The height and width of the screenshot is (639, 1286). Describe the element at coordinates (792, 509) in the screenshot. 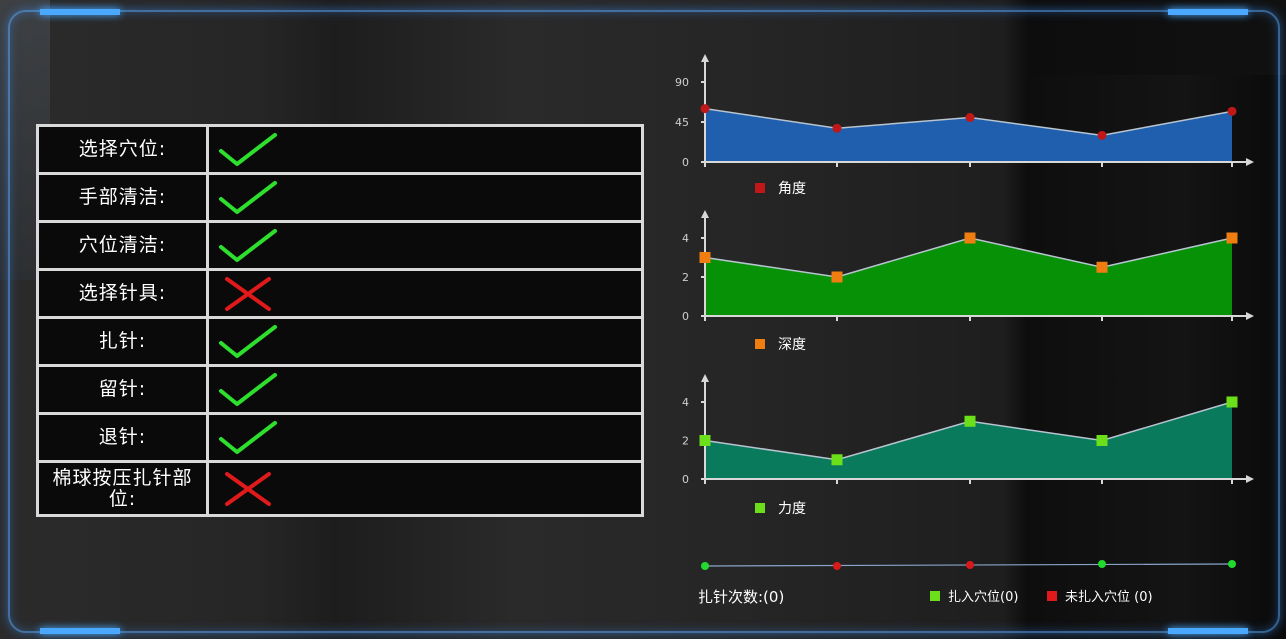

I see `legend-label: 力度` at that location.